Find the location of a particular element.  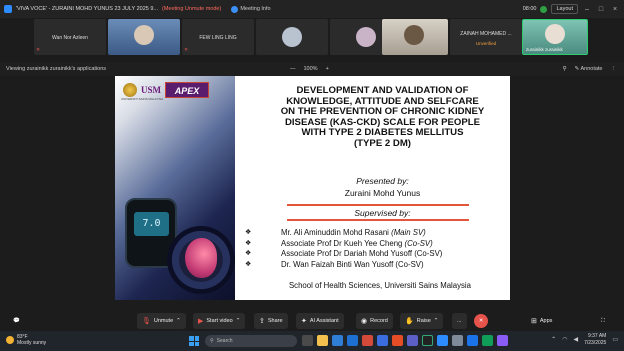

excel-icon is located at coordinates (487, 340).